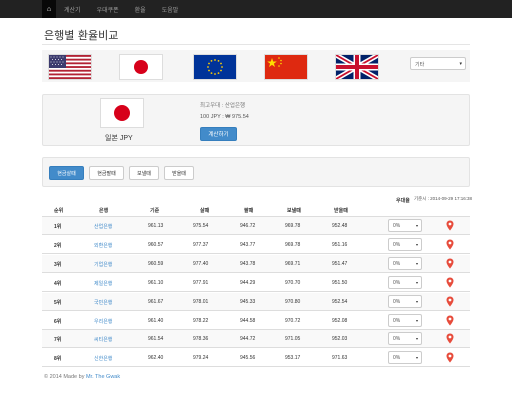  I want to click on footer-author-link: Mr. The Gwak, so click(103, 377).